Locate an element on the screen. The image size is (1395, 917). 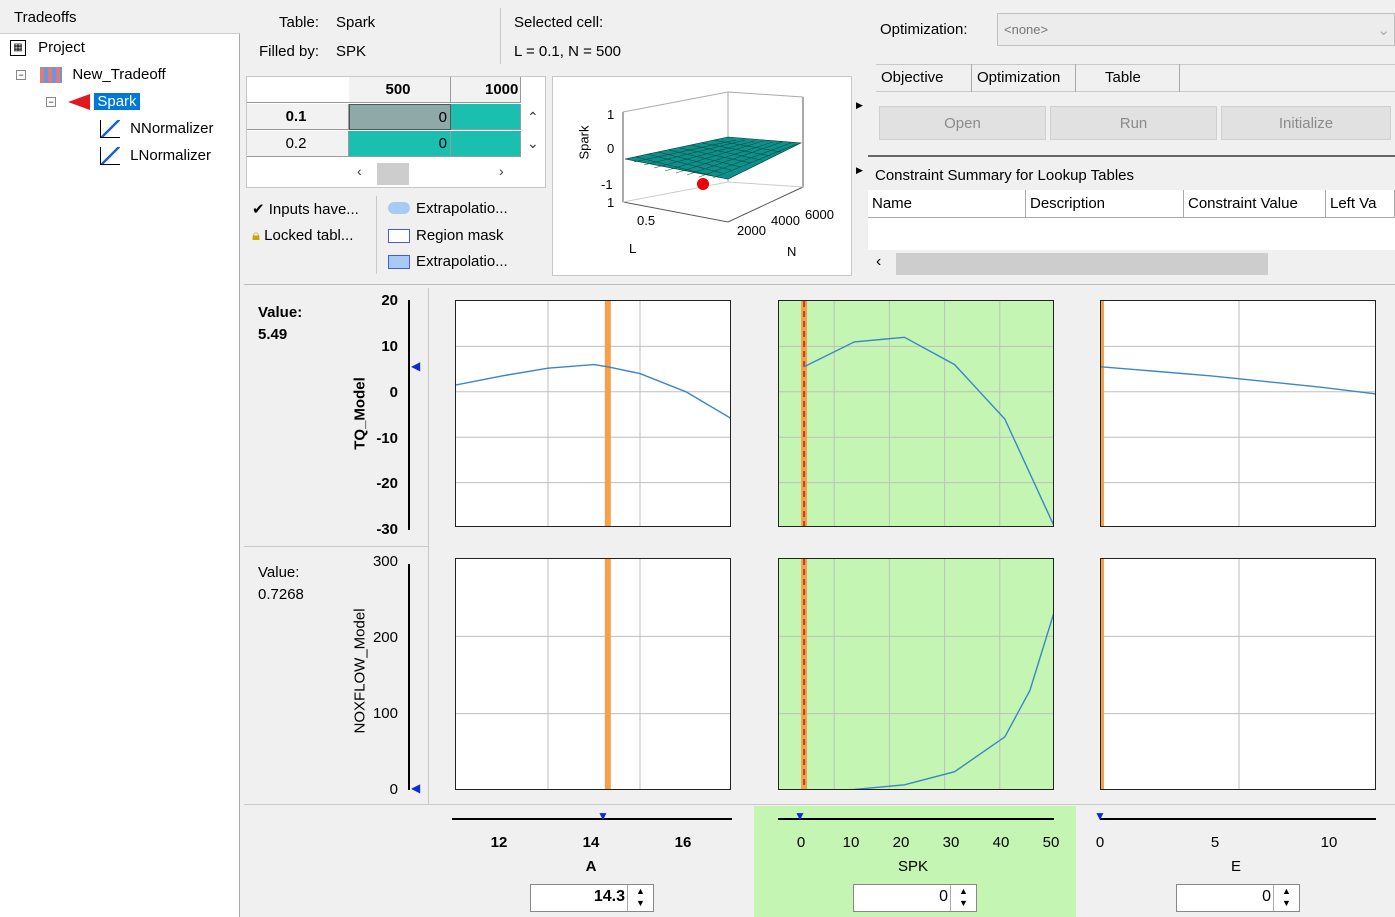
scroll-down-icon: ⌄ is located at coordinates (533, 143).